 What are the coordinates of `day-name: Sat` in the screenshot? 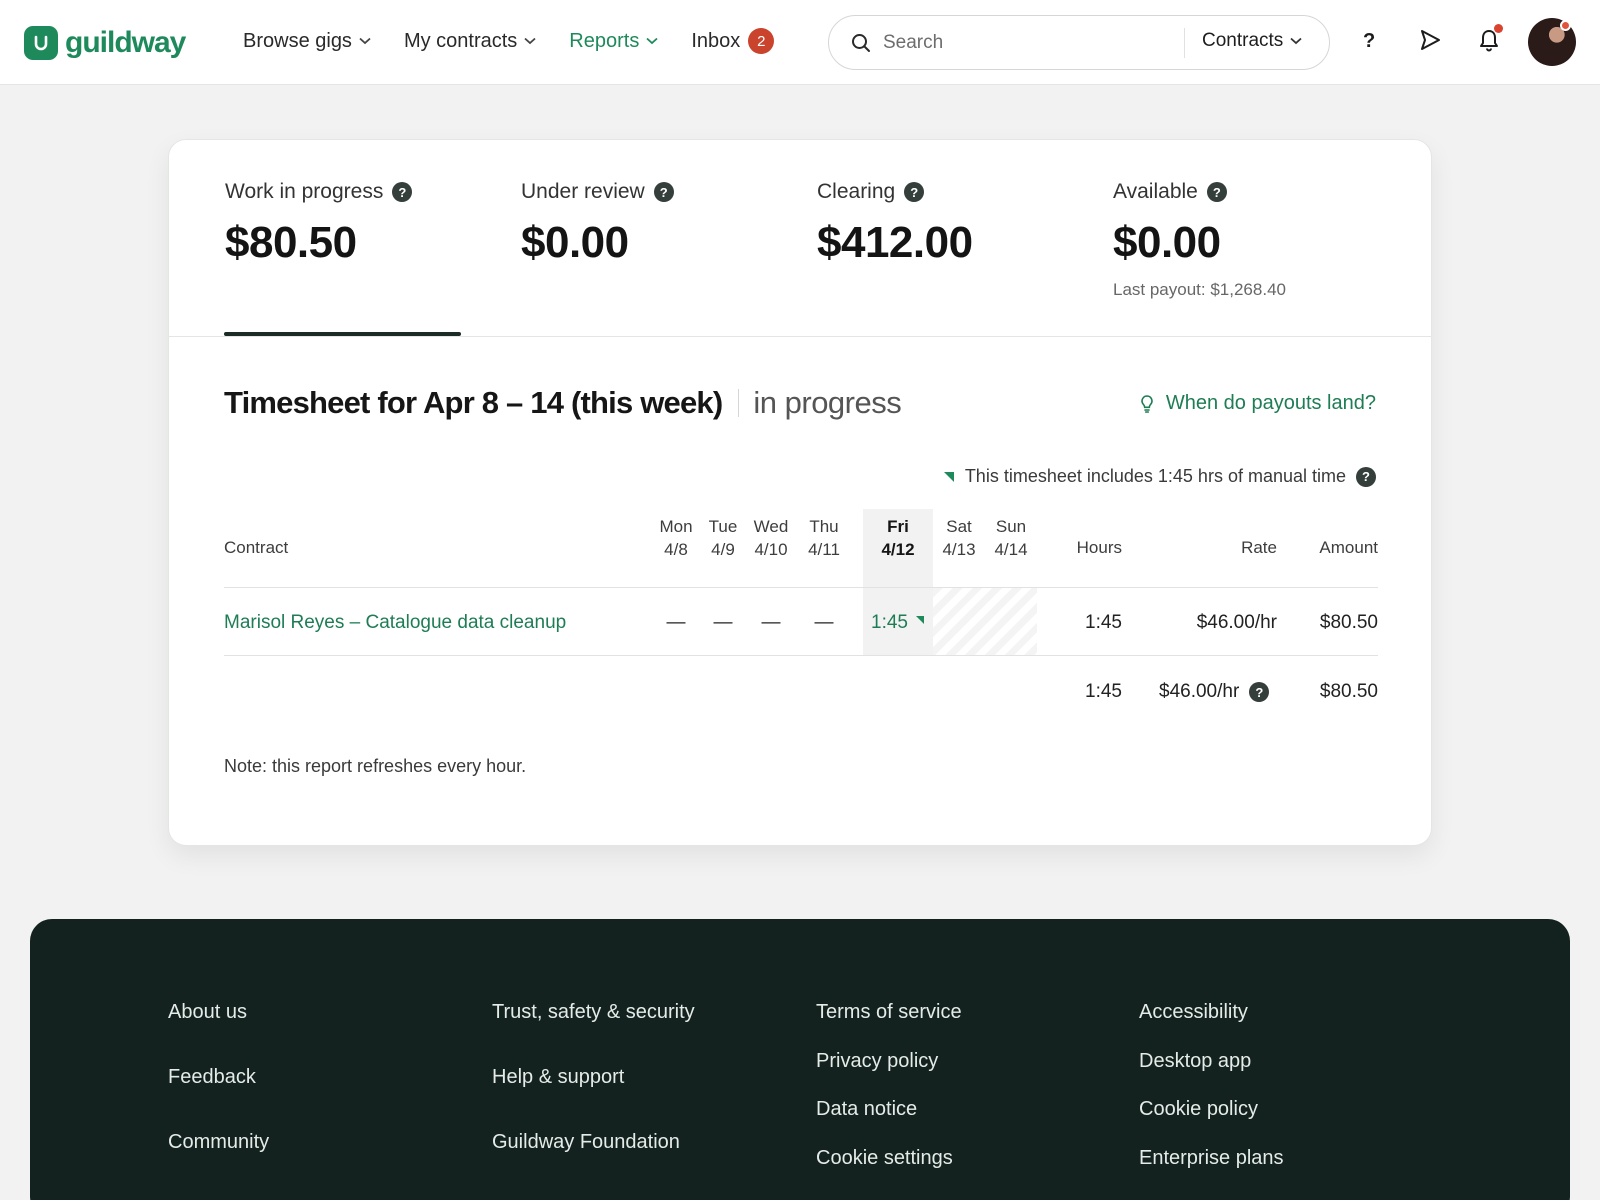 It's located at (959, 526).